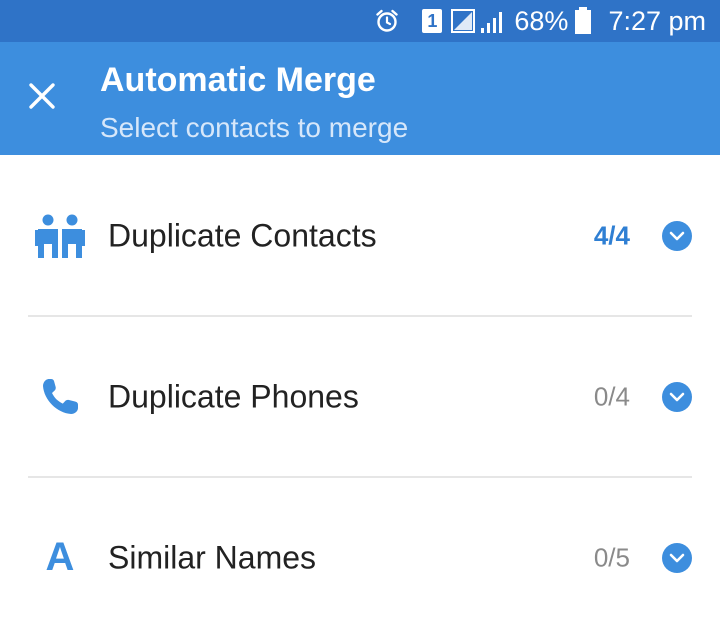 Image resolution: width=720 pixels, height=638 pixels. I want to click on status-time: 7:27 pm, so click(657, 20).